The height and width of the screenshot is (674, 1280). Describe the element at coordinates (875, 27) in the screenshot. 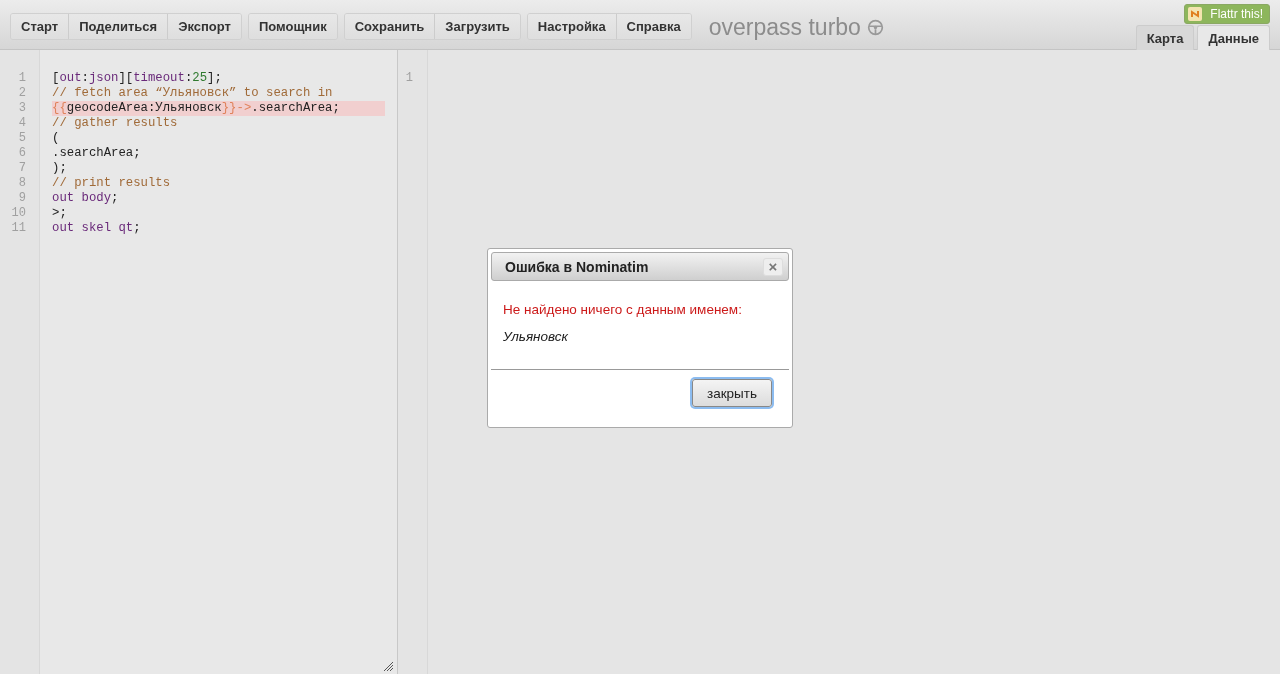

I see `steering-wheel-icon` at that location.